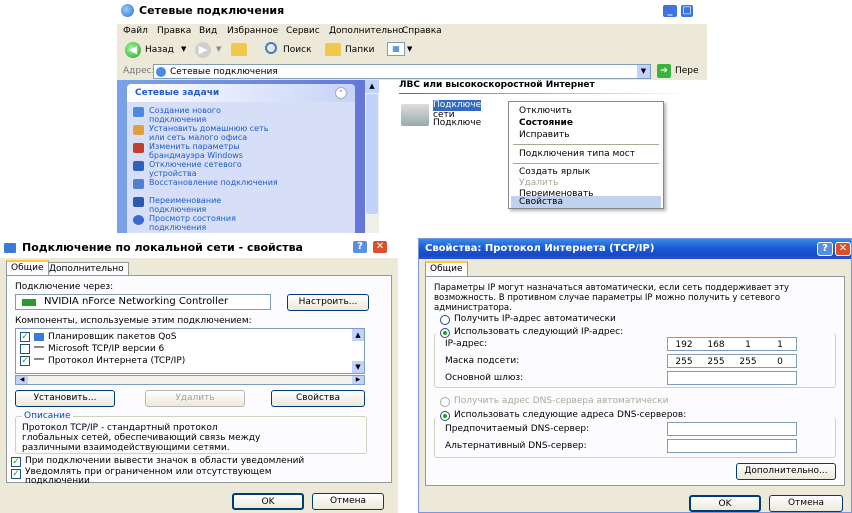 Image resolution: width=852 pixels, height=513 pixels. I want to click on network-card-icon, so click(29, 302).